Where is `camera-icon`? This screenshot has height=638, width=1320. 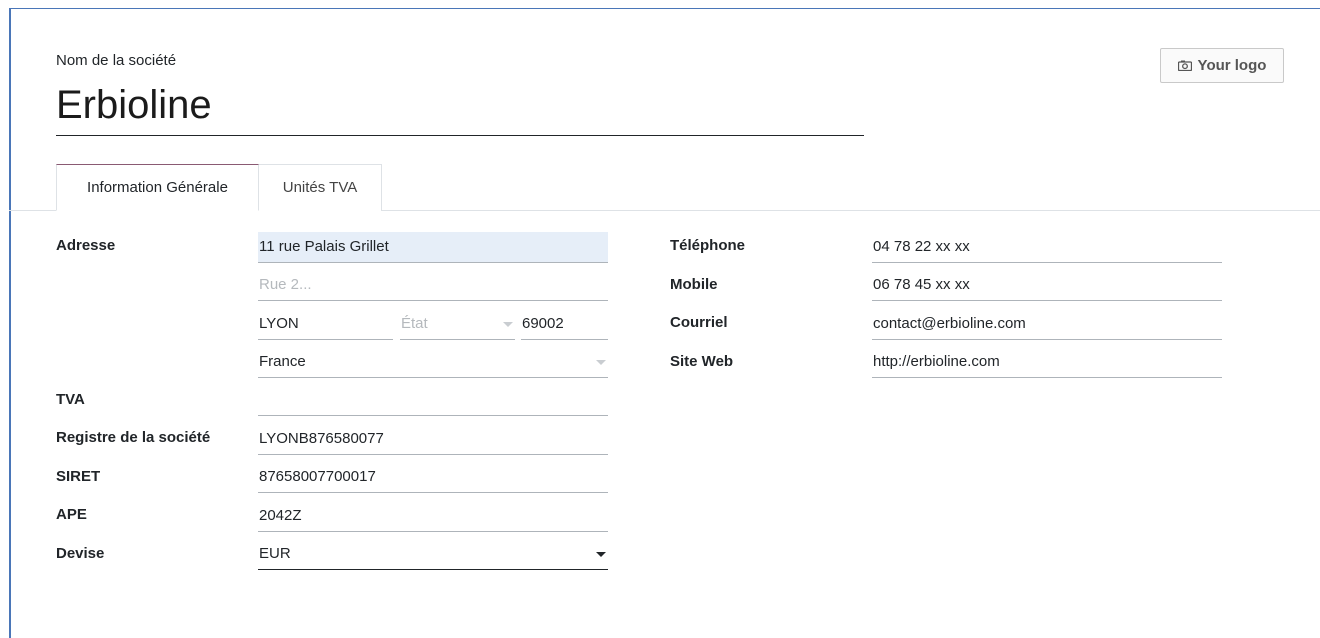 camera-icon is located at coordinates (1184, 65).